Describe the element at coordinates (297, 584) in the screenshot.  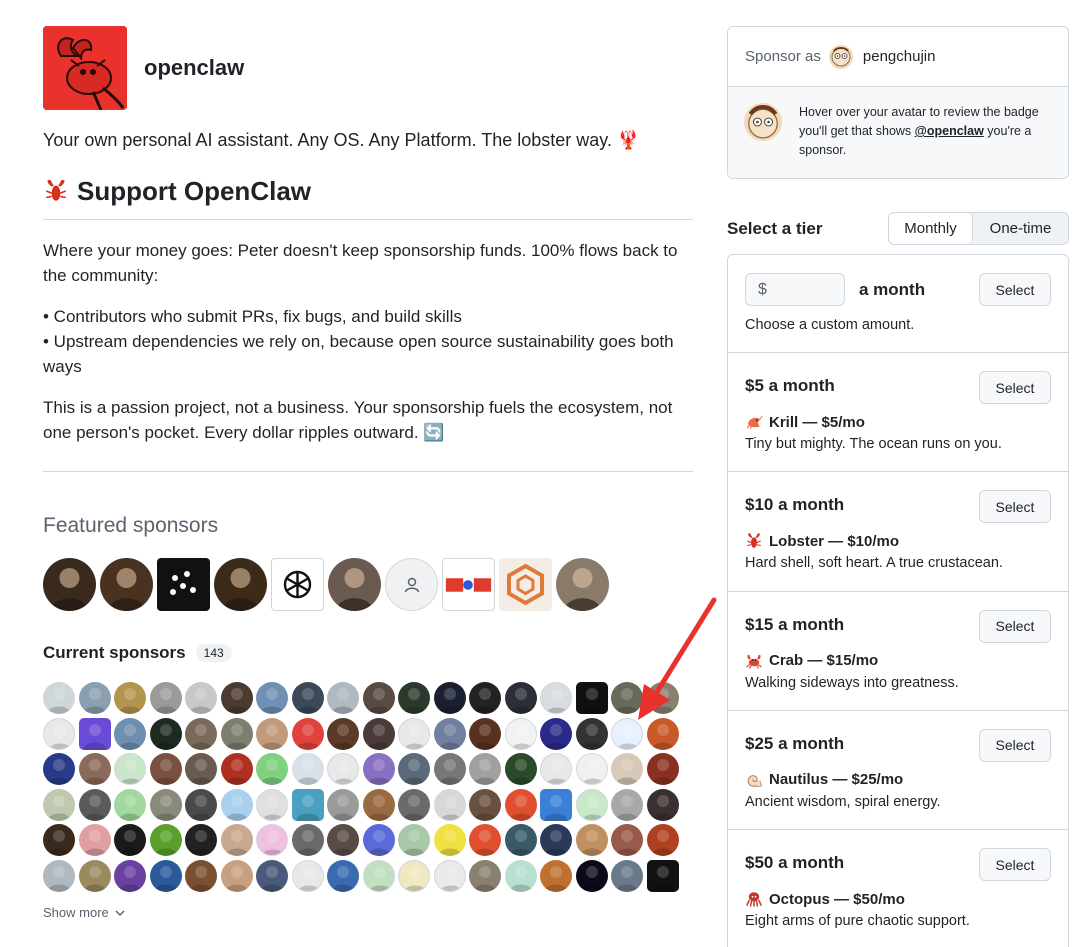
I see `openai-logo-avatar` at that location.